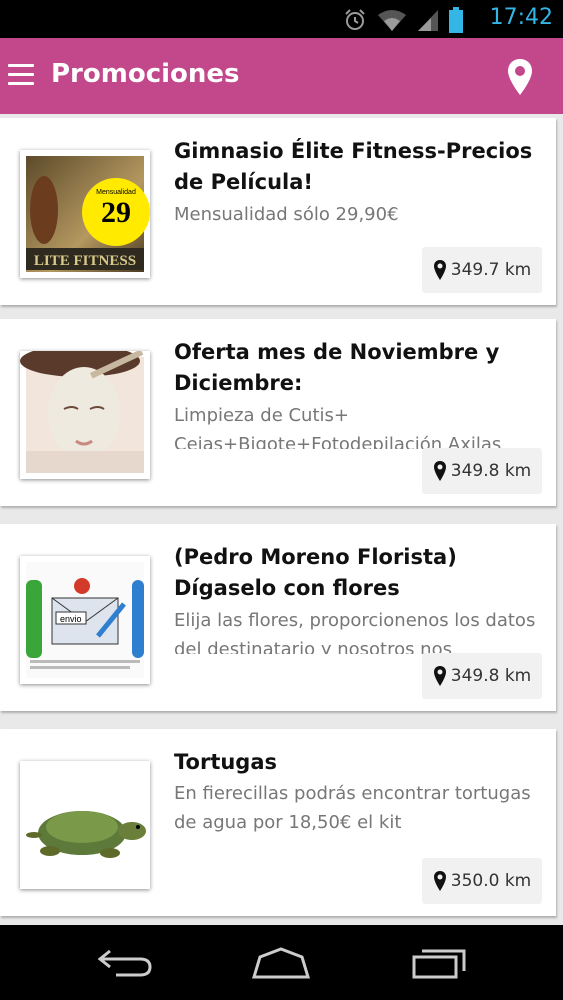 The height and width of the screenshot is (1000, 563). What do you see at coordinates (355, 19) in the screenshot?
I see `alarm-icon` at bounding box center [355, 19].